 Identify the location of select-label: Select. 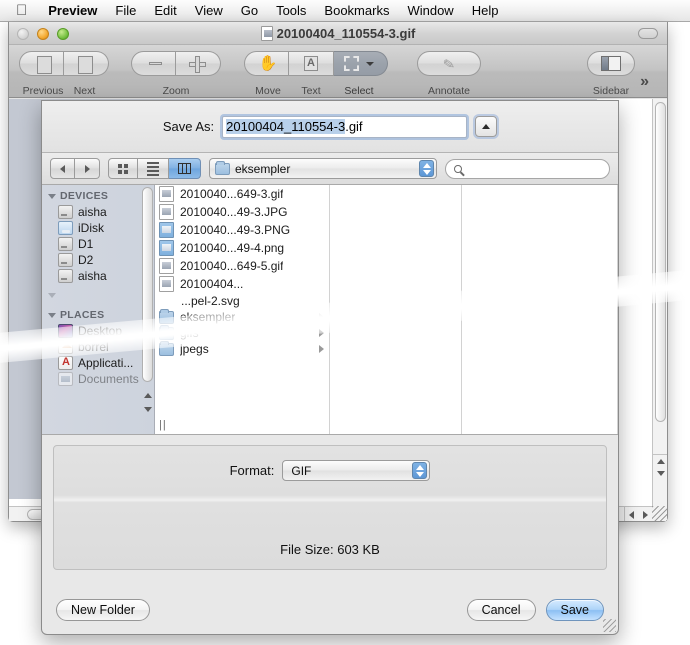
(359, 91).